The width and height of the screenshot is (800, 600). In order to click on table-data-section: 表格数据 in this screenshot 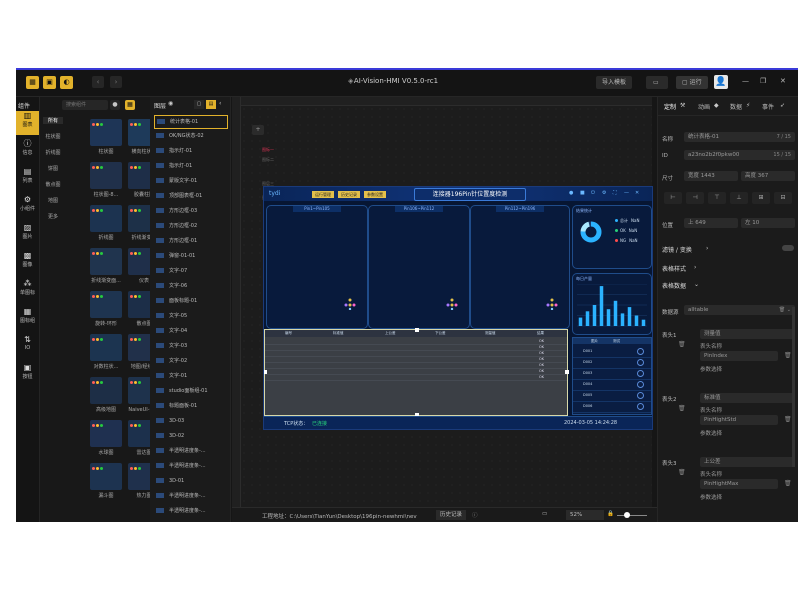, I will do `click(674, 285)`.